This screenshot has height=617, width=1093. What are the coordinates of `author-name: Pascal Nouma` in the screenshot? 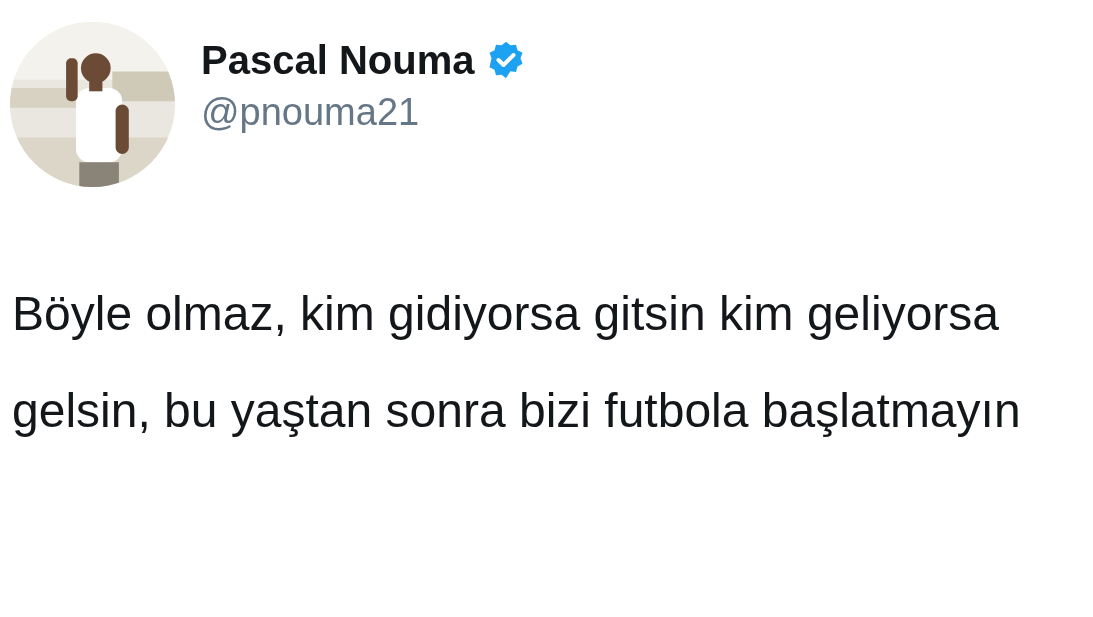 It's located at (338, 60).